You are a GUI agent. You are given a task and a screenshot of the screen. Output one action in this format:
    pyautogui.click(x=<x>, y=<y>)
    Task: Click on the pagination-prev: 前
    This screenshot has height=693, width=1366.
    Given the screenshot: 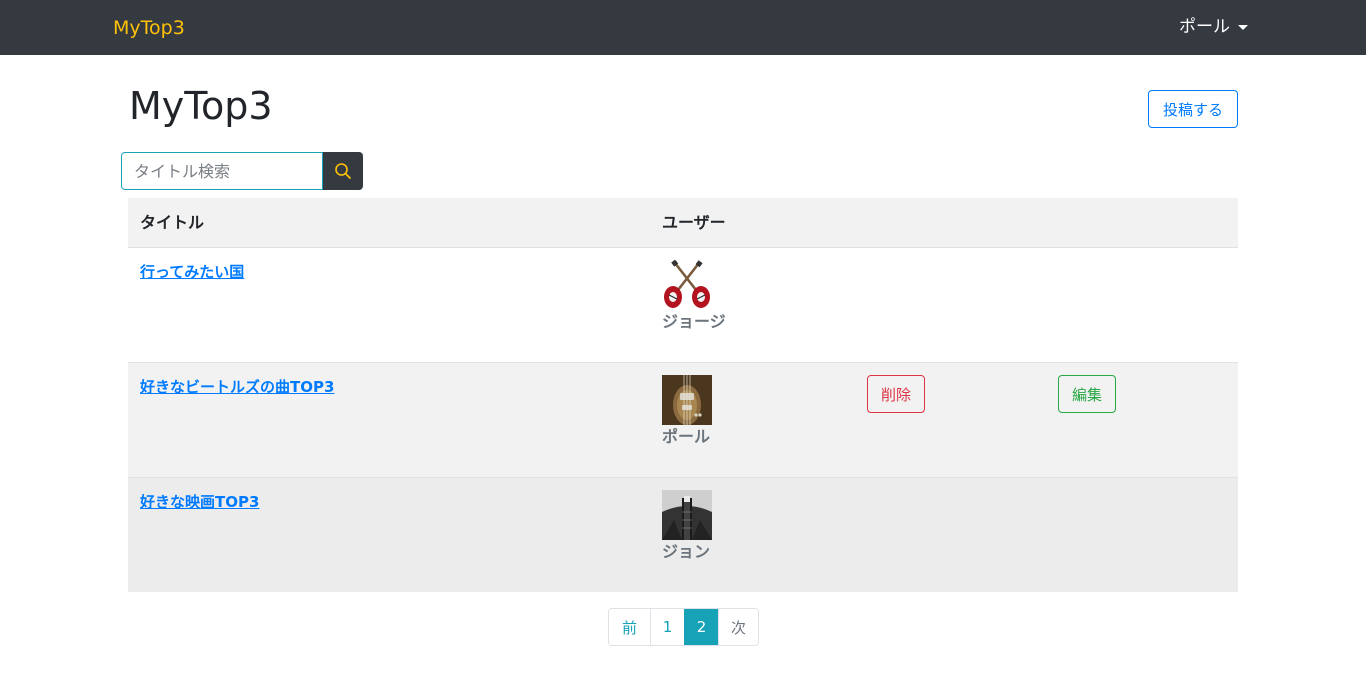 What is the action you would take?
    pyautogui.click(x=629, y=627)
    